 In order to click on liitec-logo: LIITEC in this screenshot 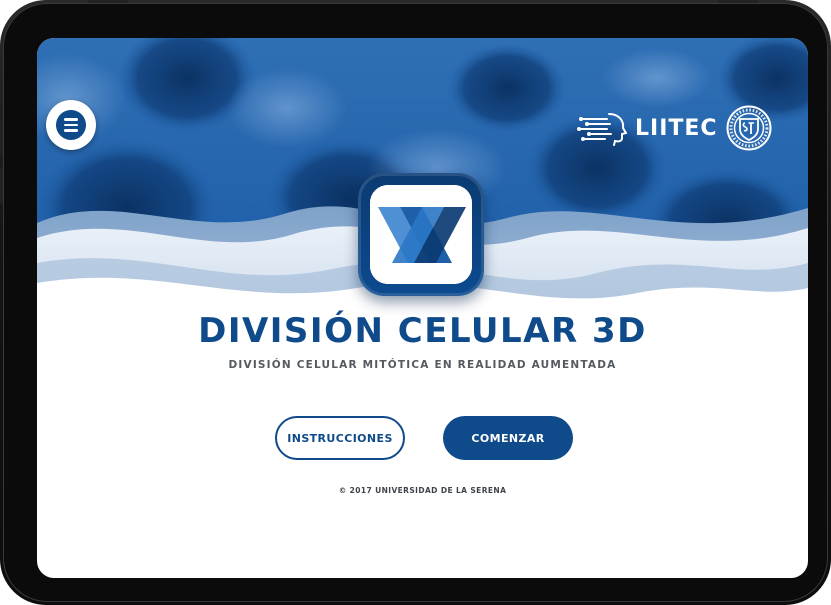, I will do `click(674, 128)`.